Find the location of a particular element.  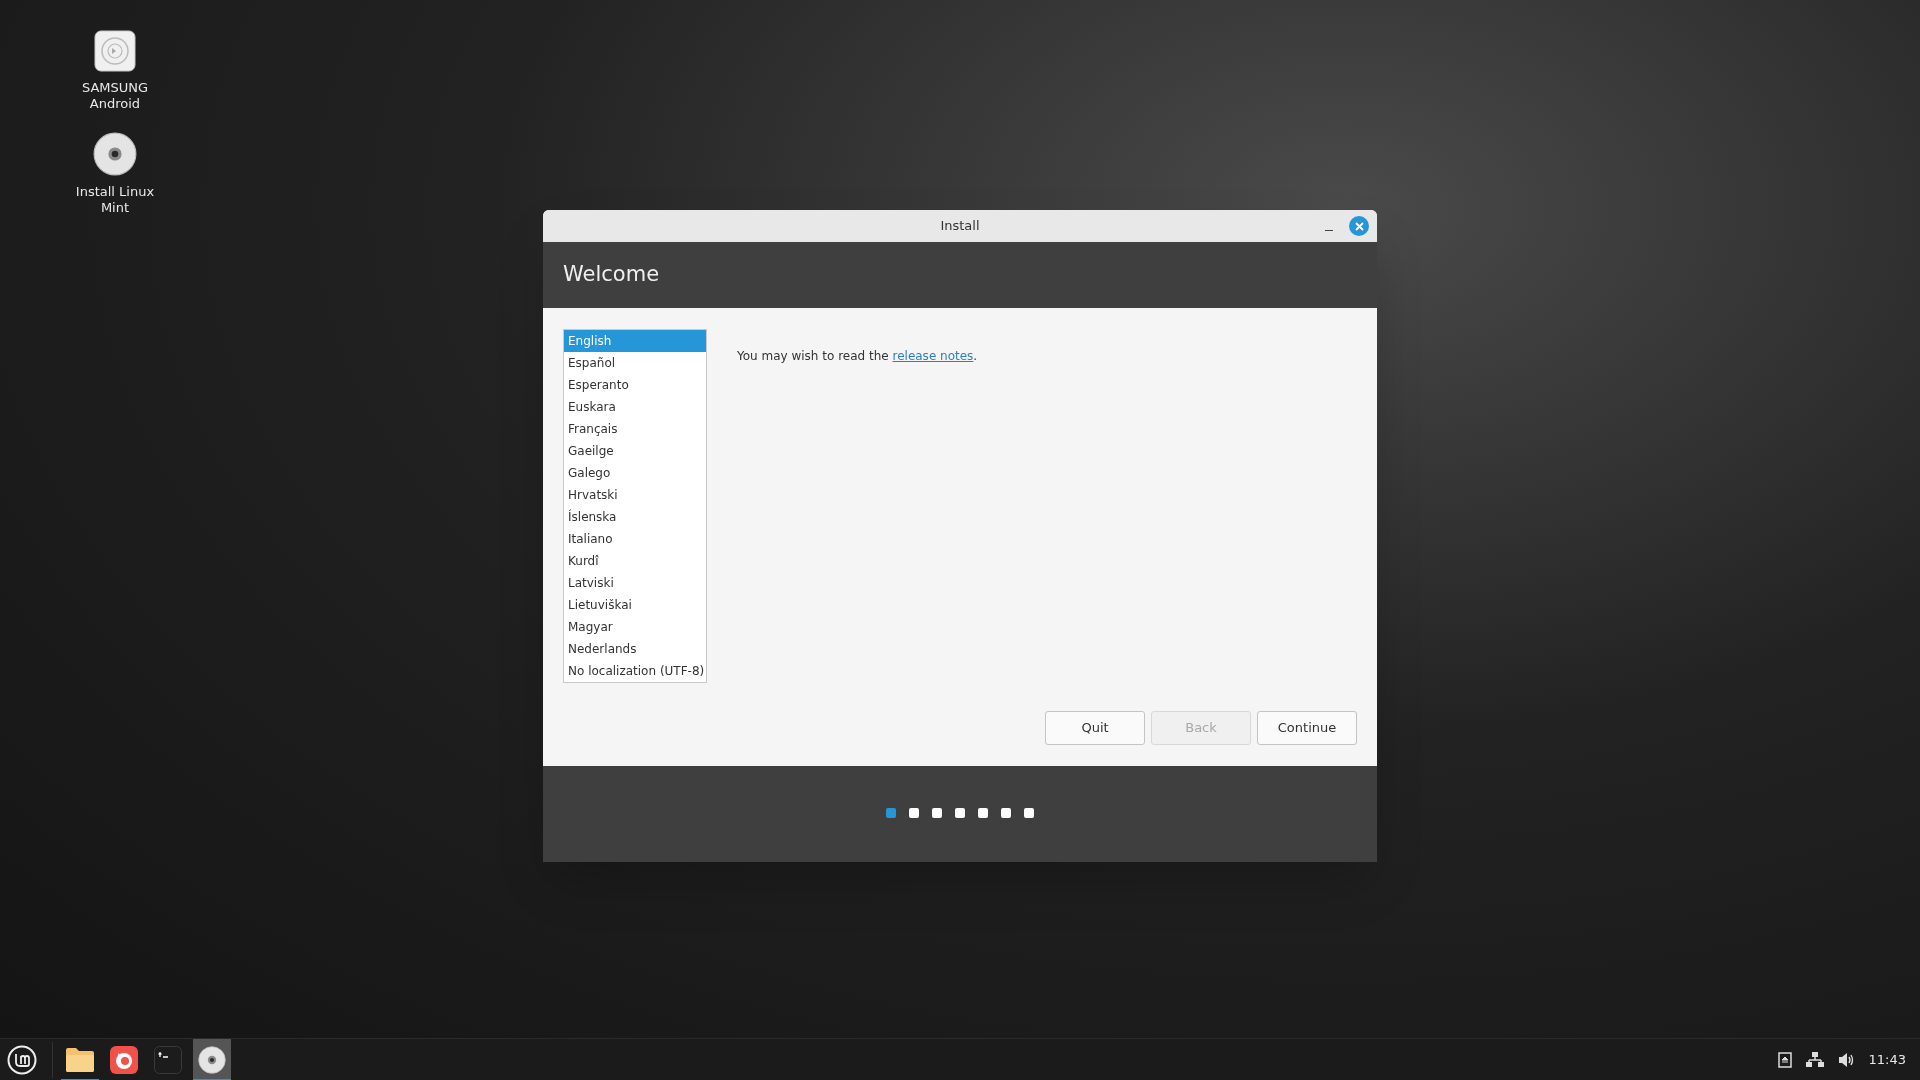

language-item: Italiano is located at coordinates (635, 539).